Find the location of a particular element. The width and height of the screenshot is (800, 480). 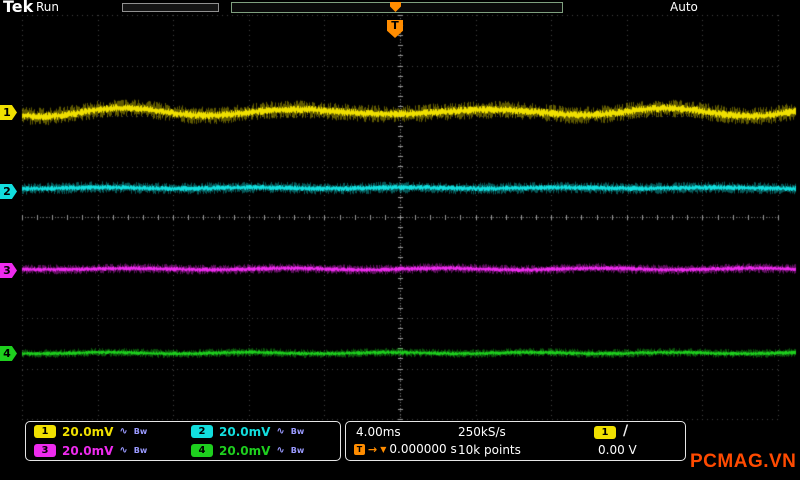

ch2-badge: 2 is located at coordinates (202, 431).